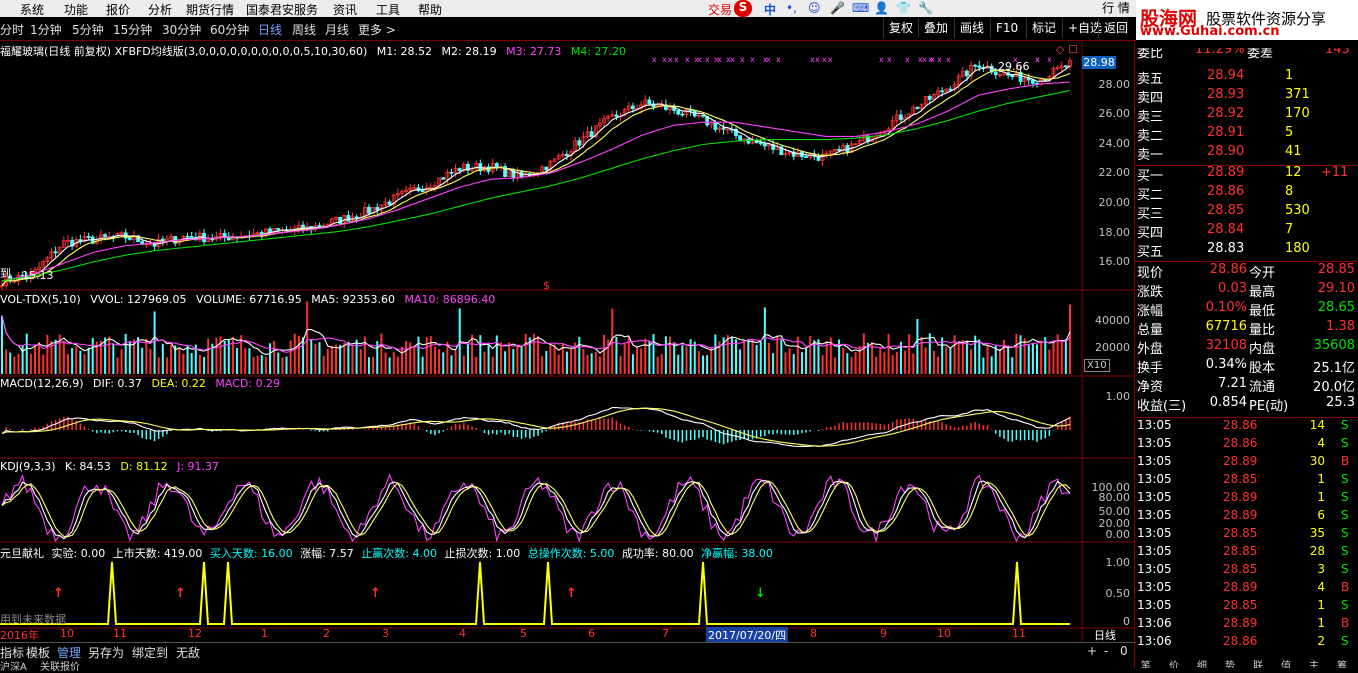 The width and height of the screenshot is (1358, 673). What do you see at coordinates (13, 665) in the screenshot?
I see `tab-market-a: 沪深A` at bounding box center [13, 665].